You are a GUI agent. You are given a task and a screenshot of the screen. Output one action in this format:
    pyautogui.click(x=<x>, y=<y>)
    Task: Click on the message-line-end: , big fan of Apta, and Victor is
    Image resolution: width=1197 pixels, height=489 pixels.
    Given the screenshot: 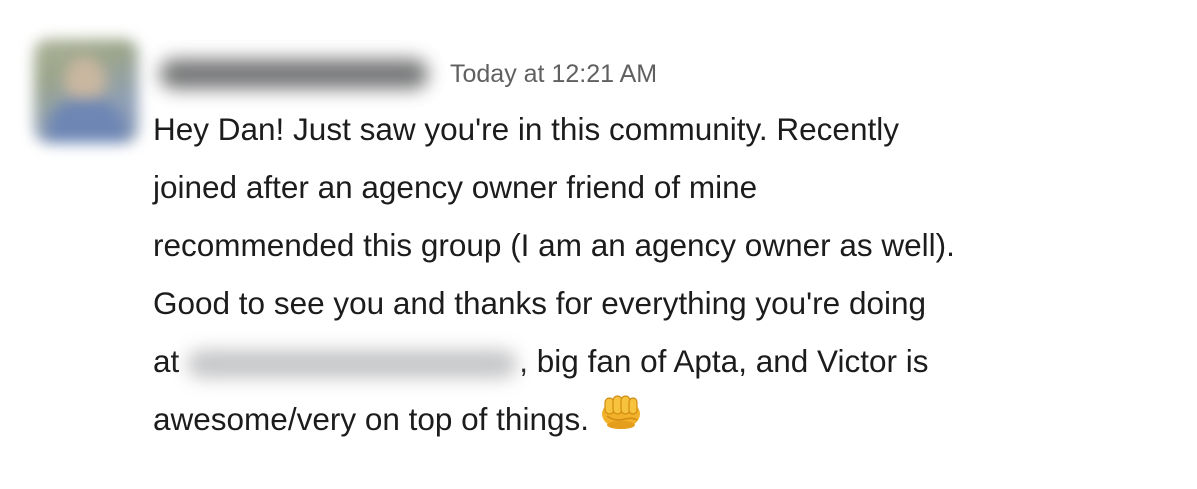 What is the action you would take?
    pyautogui.click(x=724, y=361)
    